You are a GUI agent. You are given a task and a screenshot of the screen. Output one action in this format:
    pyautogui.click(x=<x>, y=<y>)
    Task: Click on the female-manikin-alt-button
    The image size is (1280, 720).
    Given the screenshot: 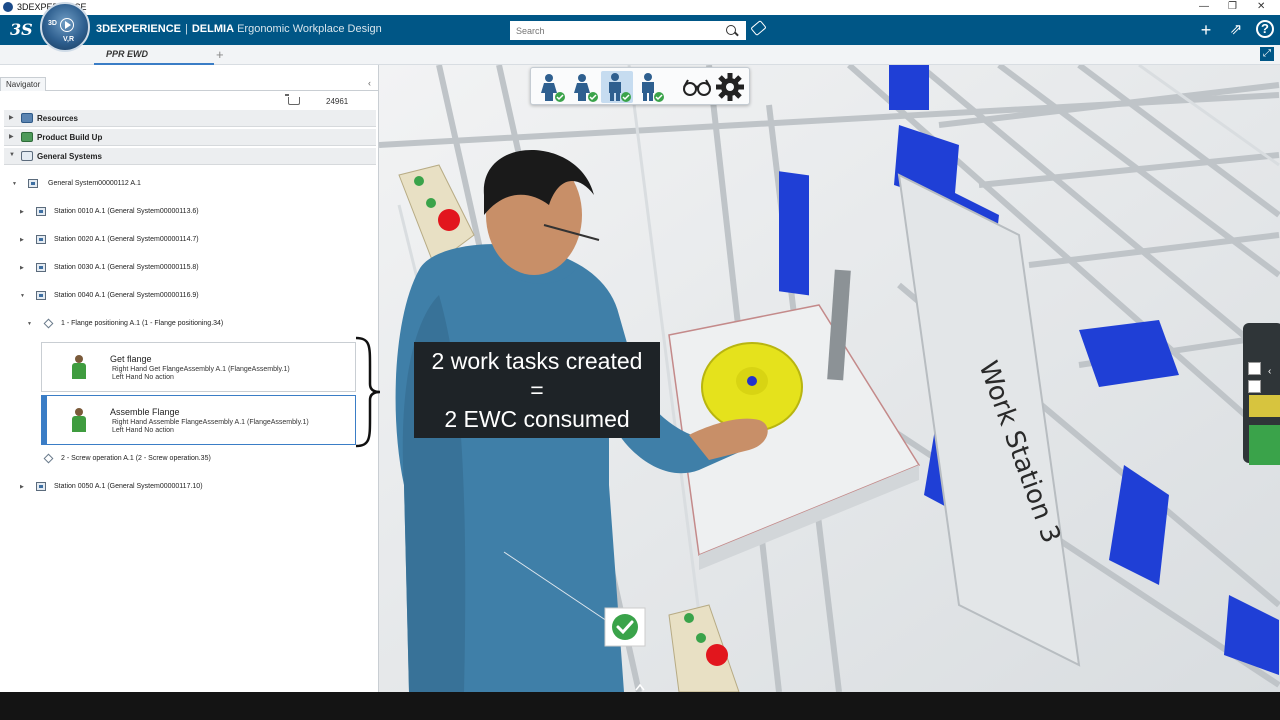 What is the action you would take?
    pyautogui.click(x=584, y=87)
    